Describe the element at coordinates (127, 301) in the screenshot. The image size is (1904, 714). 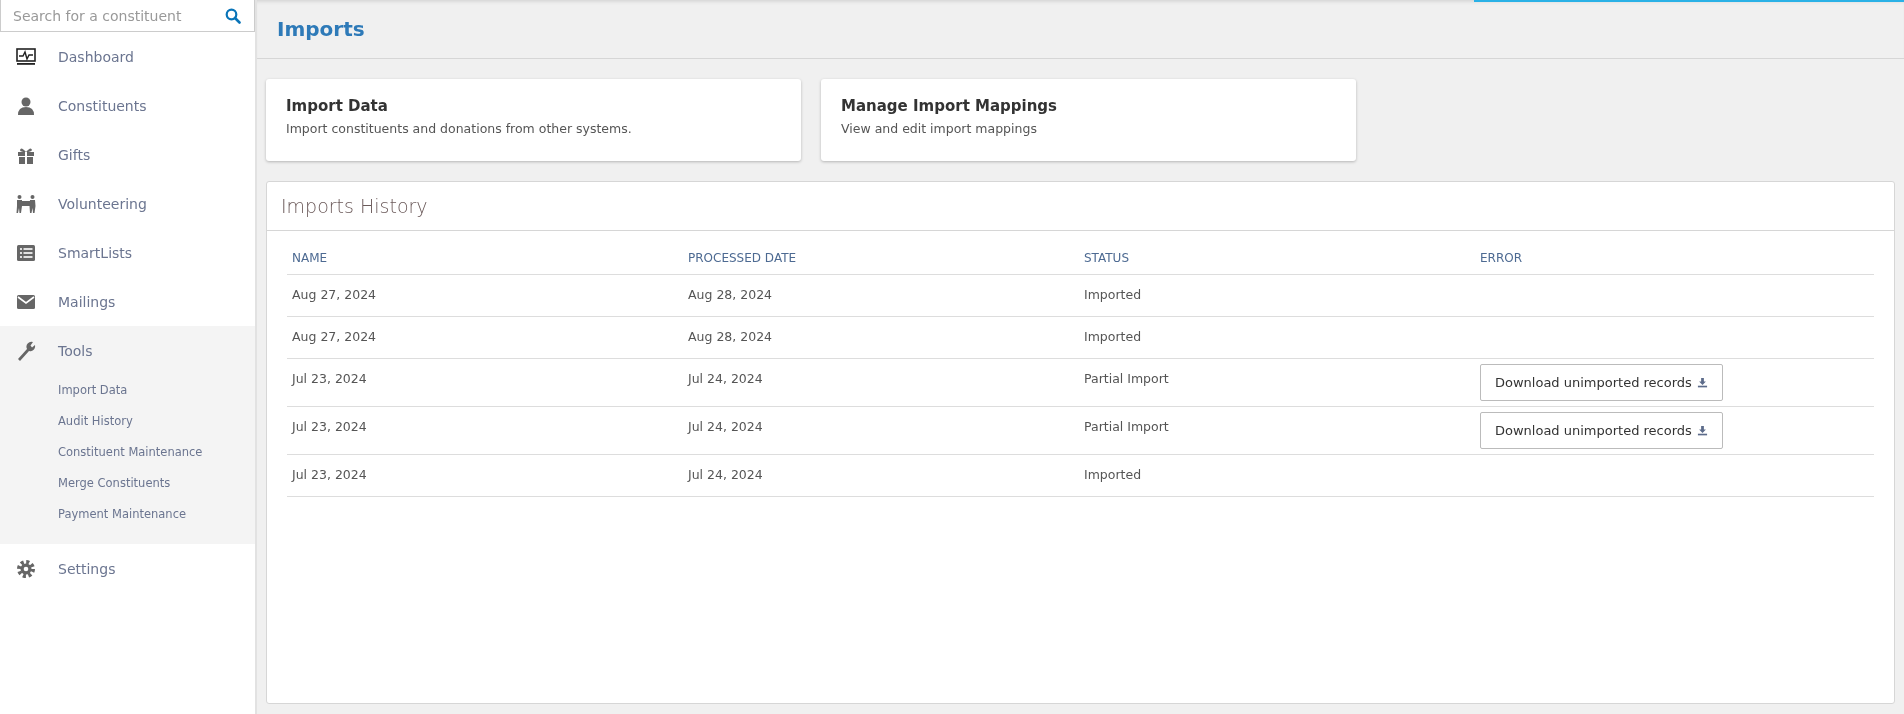
I see `sidebar-item: Mailings` at that location.